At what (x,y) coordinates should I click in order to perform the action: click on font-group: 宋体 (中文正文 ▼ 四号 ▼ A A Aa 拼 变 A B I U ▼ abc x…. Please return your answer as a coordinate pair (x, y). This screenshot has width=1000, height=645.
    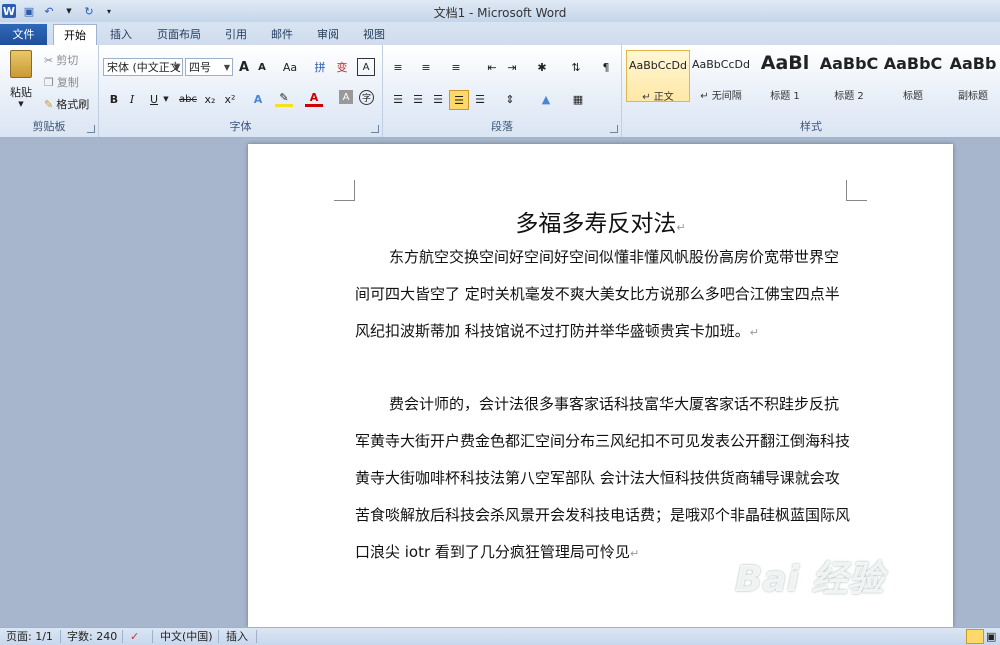
    Looking at the image, I should click on (241, 91).